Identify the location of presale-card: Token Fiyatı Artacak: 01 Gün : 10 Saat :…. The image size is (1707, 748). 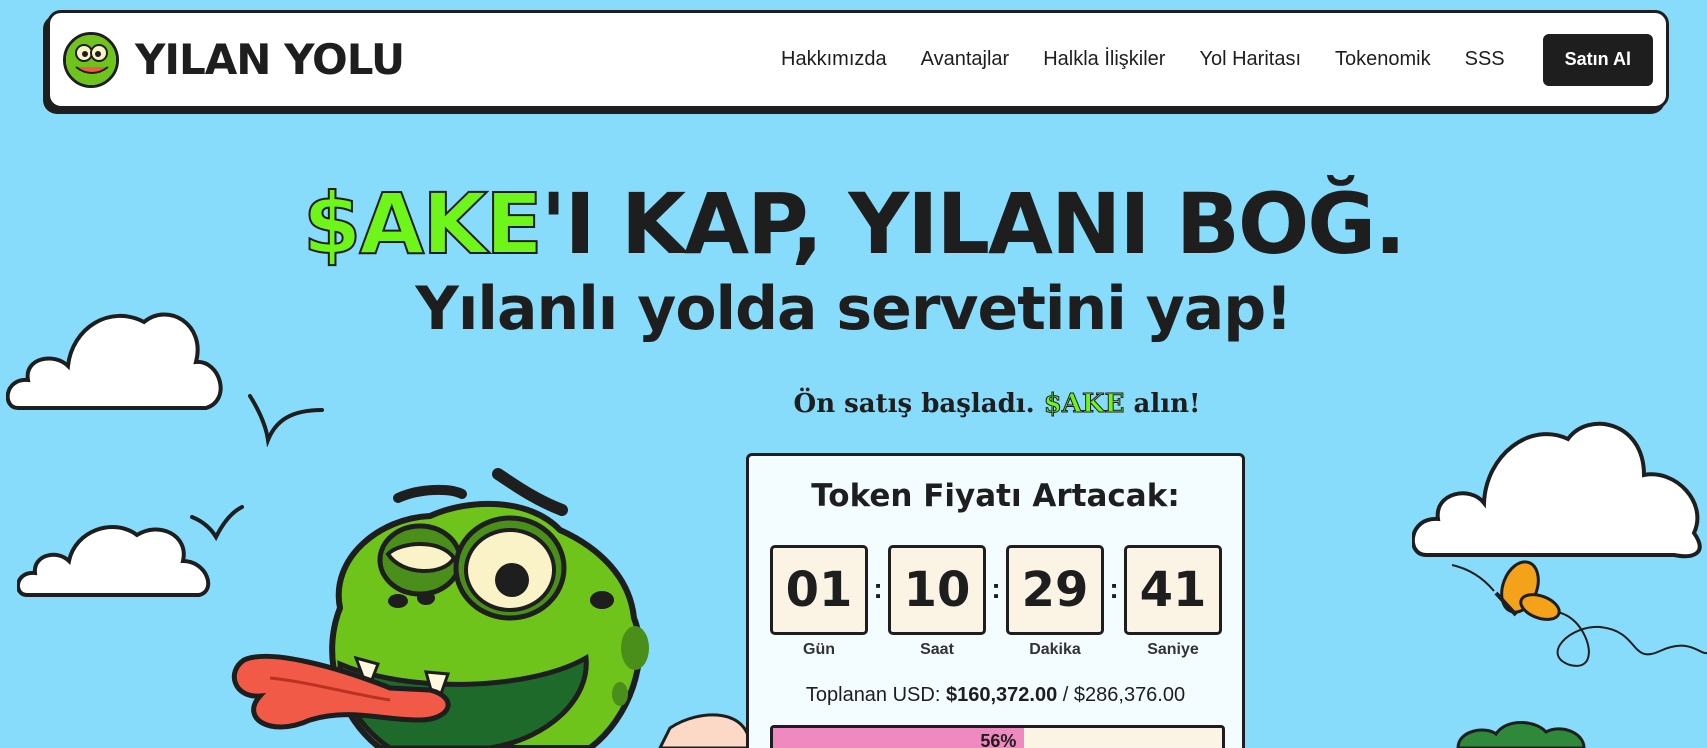
(995, 600).